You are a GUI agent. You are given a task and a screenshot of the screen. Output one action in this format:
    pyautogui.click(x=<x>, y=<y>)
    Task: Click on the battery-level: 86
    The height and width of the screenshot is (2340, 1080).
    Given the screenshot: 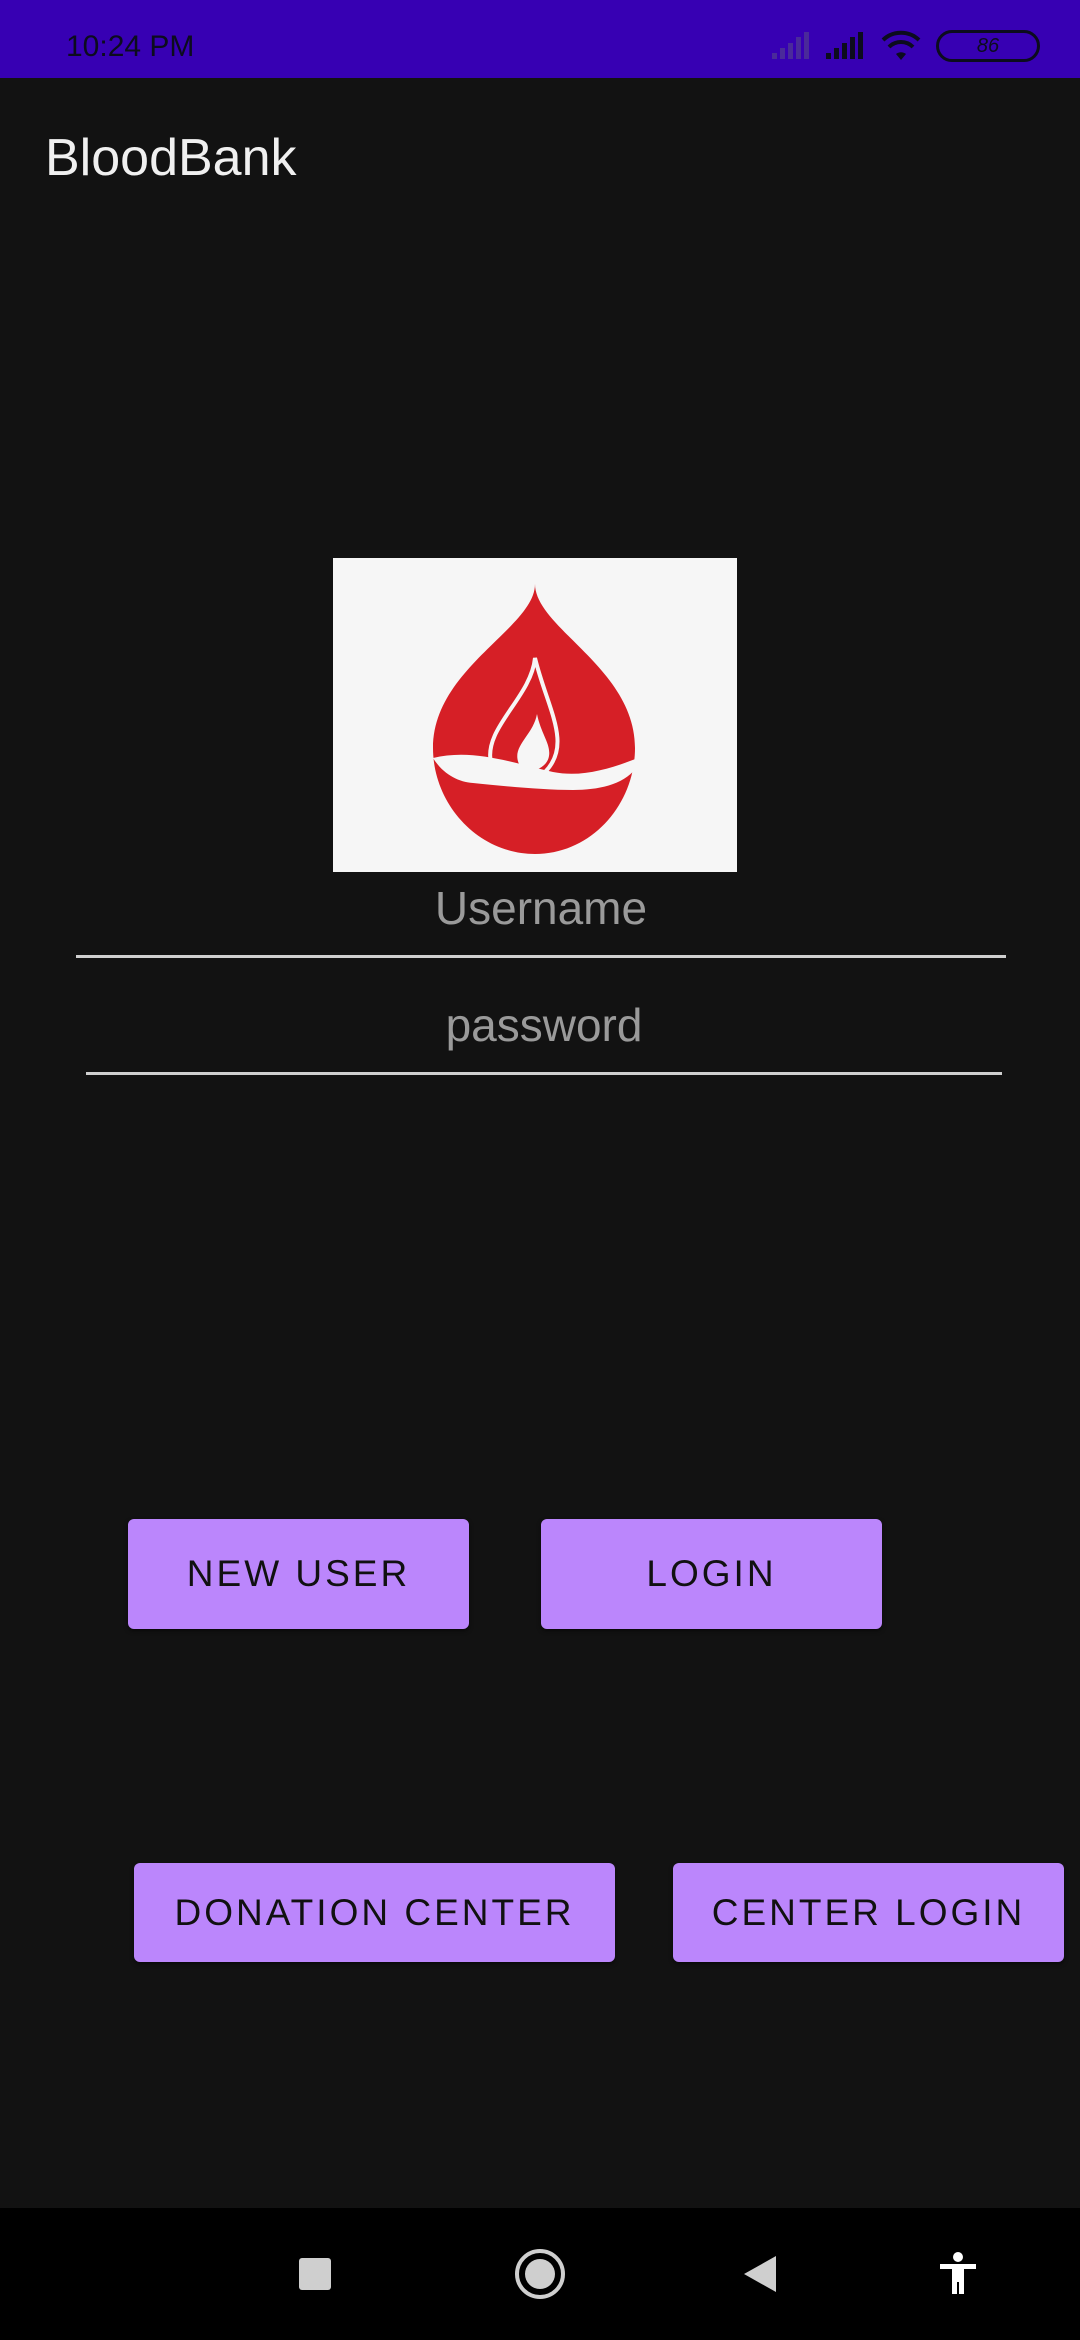 What is the action you would take?
    pyautogui.click(x=988, y=45)
    